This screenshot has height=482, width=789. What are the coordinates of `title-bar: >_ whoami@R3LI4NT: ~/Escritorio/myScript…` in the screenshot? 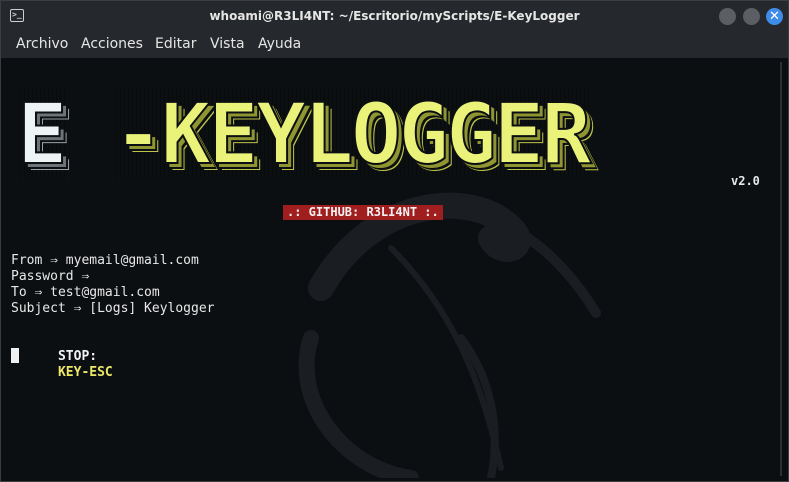 It's located at (394, 16).